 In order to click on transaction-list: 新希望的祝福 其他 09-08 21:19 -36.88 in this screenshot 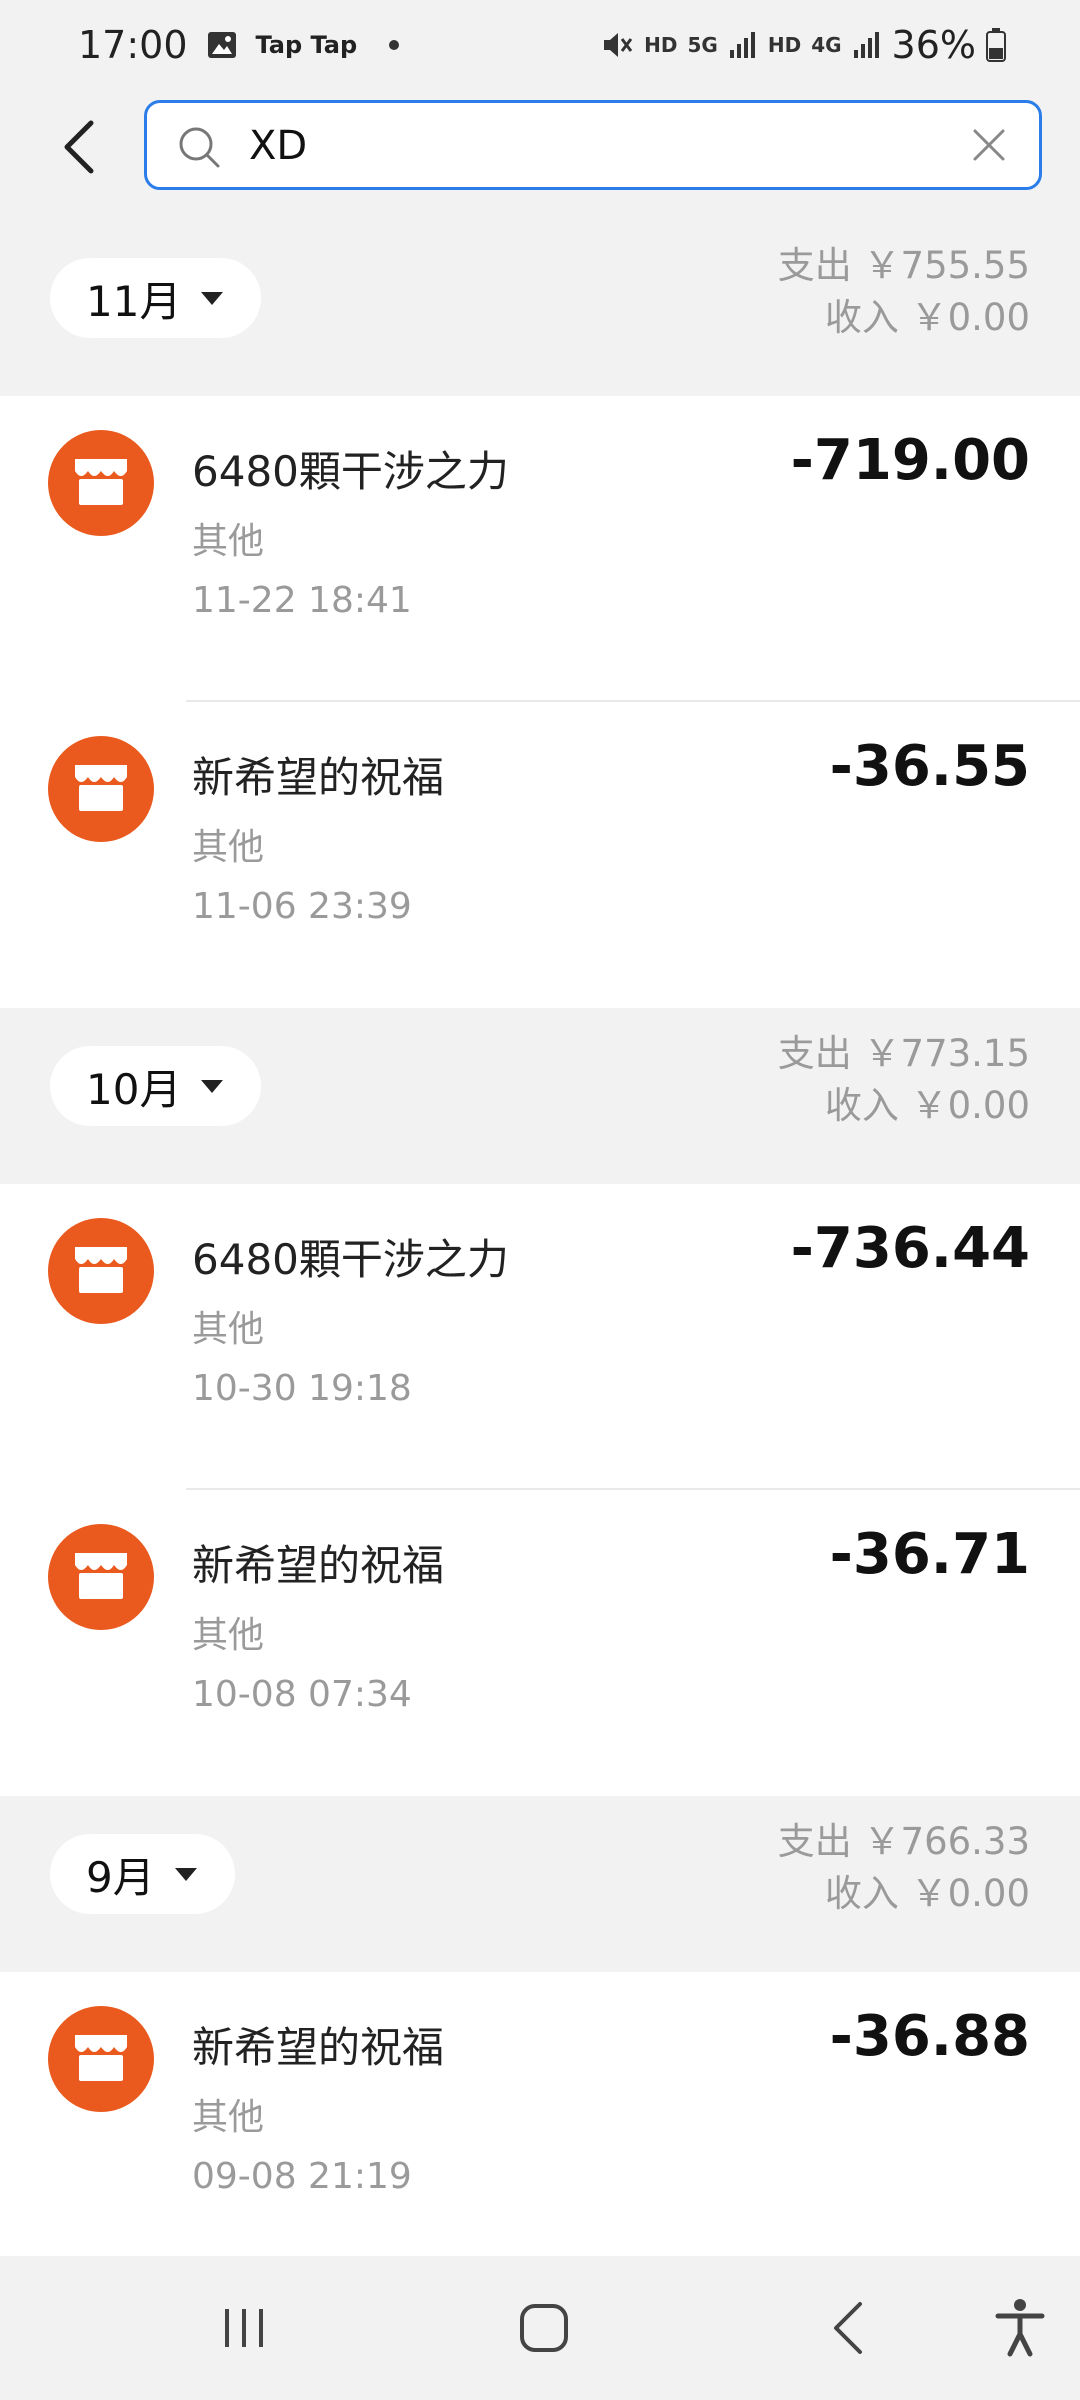, I will do `click(540, 2114)`.